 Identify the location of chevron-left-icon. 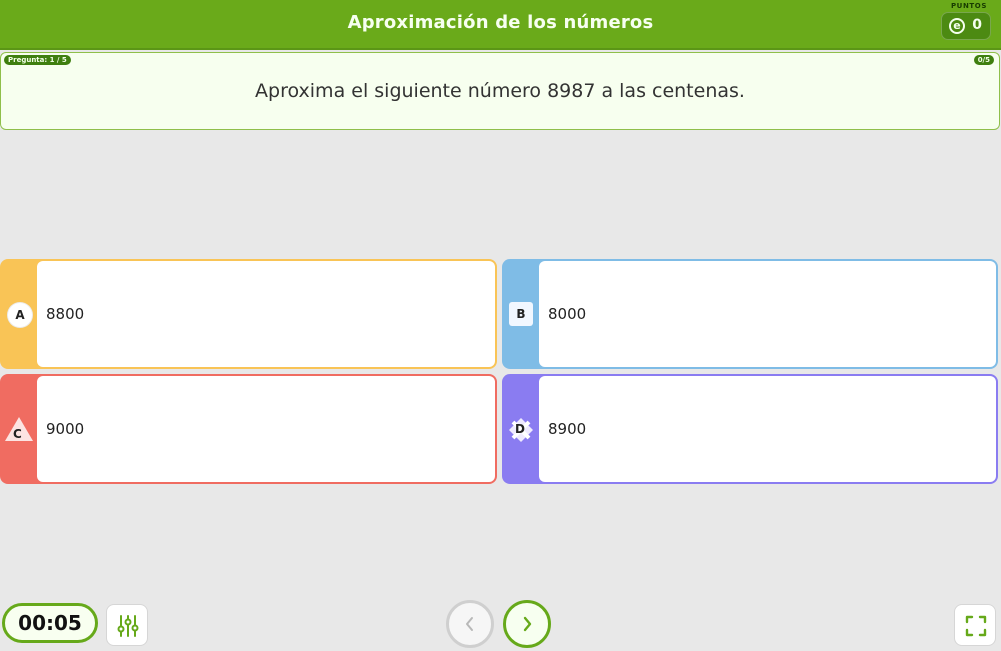
(469, 624).